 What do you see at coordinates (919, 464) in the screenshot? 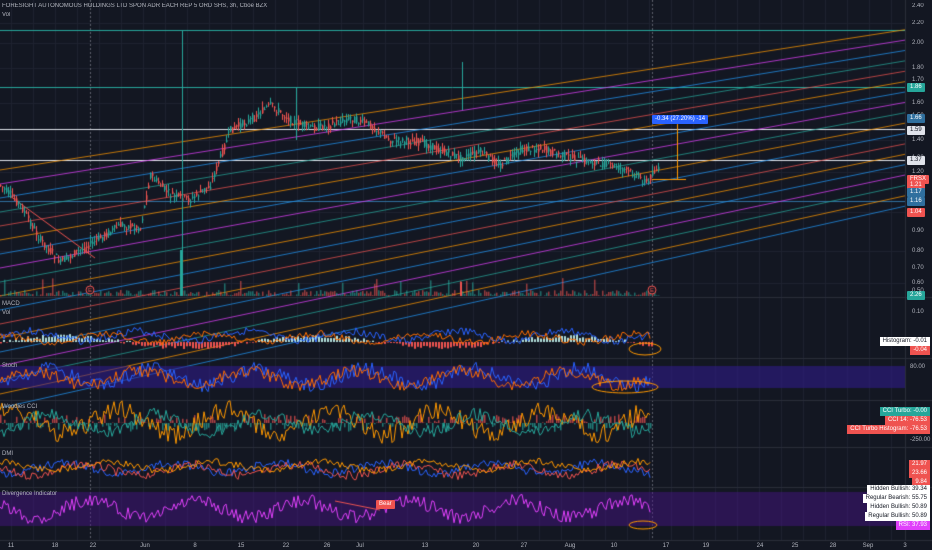
I see `dmi-legend-item: 21.97` at bounding box center [919, 464].